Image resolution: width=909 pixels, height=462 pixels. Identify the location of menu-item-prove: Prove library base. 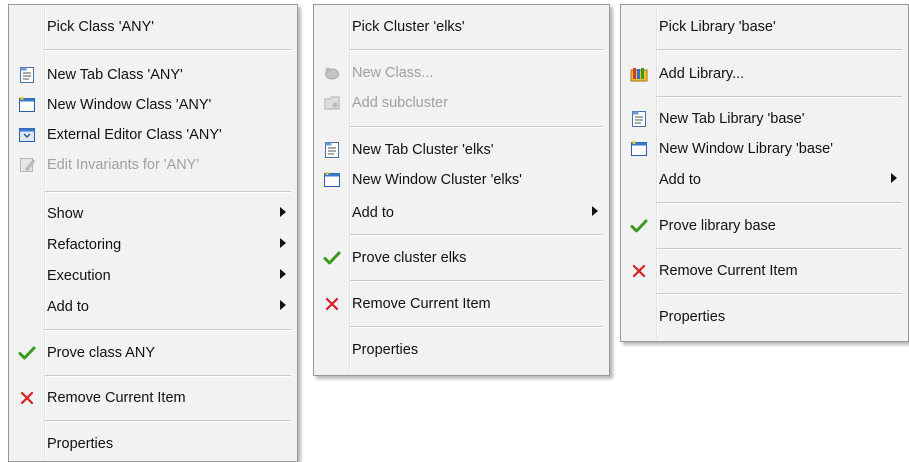
(764, 226).